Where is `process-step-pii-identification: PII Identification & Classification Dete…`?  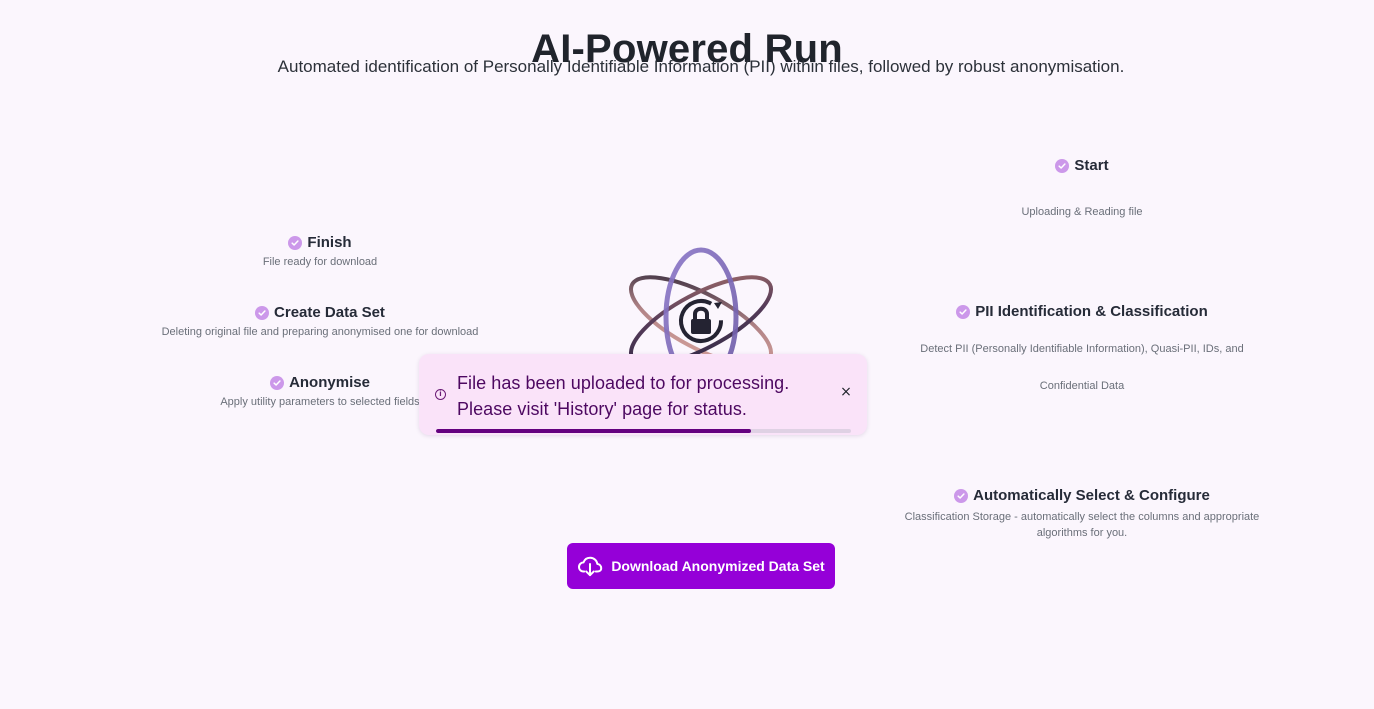 process-step-pii-identification: PII Identification & Classification Dete… is located at coordinates (1082, 354).